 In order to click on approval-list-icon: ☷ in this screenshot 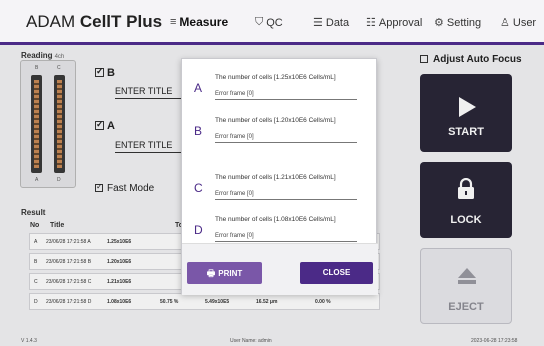, I will do `click(371, 23)`.